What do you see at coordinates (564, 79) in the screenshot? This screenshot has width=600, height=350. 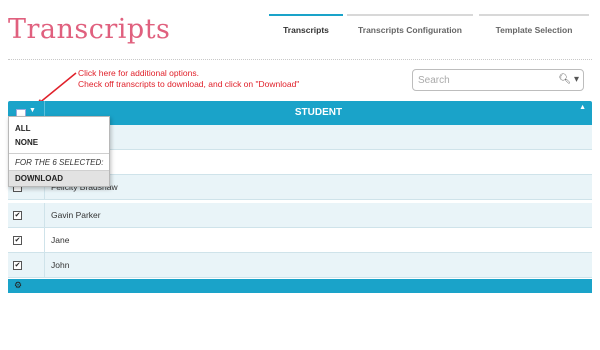 I see `search-icon: 🔍︎` at bounding box center [564, 79].